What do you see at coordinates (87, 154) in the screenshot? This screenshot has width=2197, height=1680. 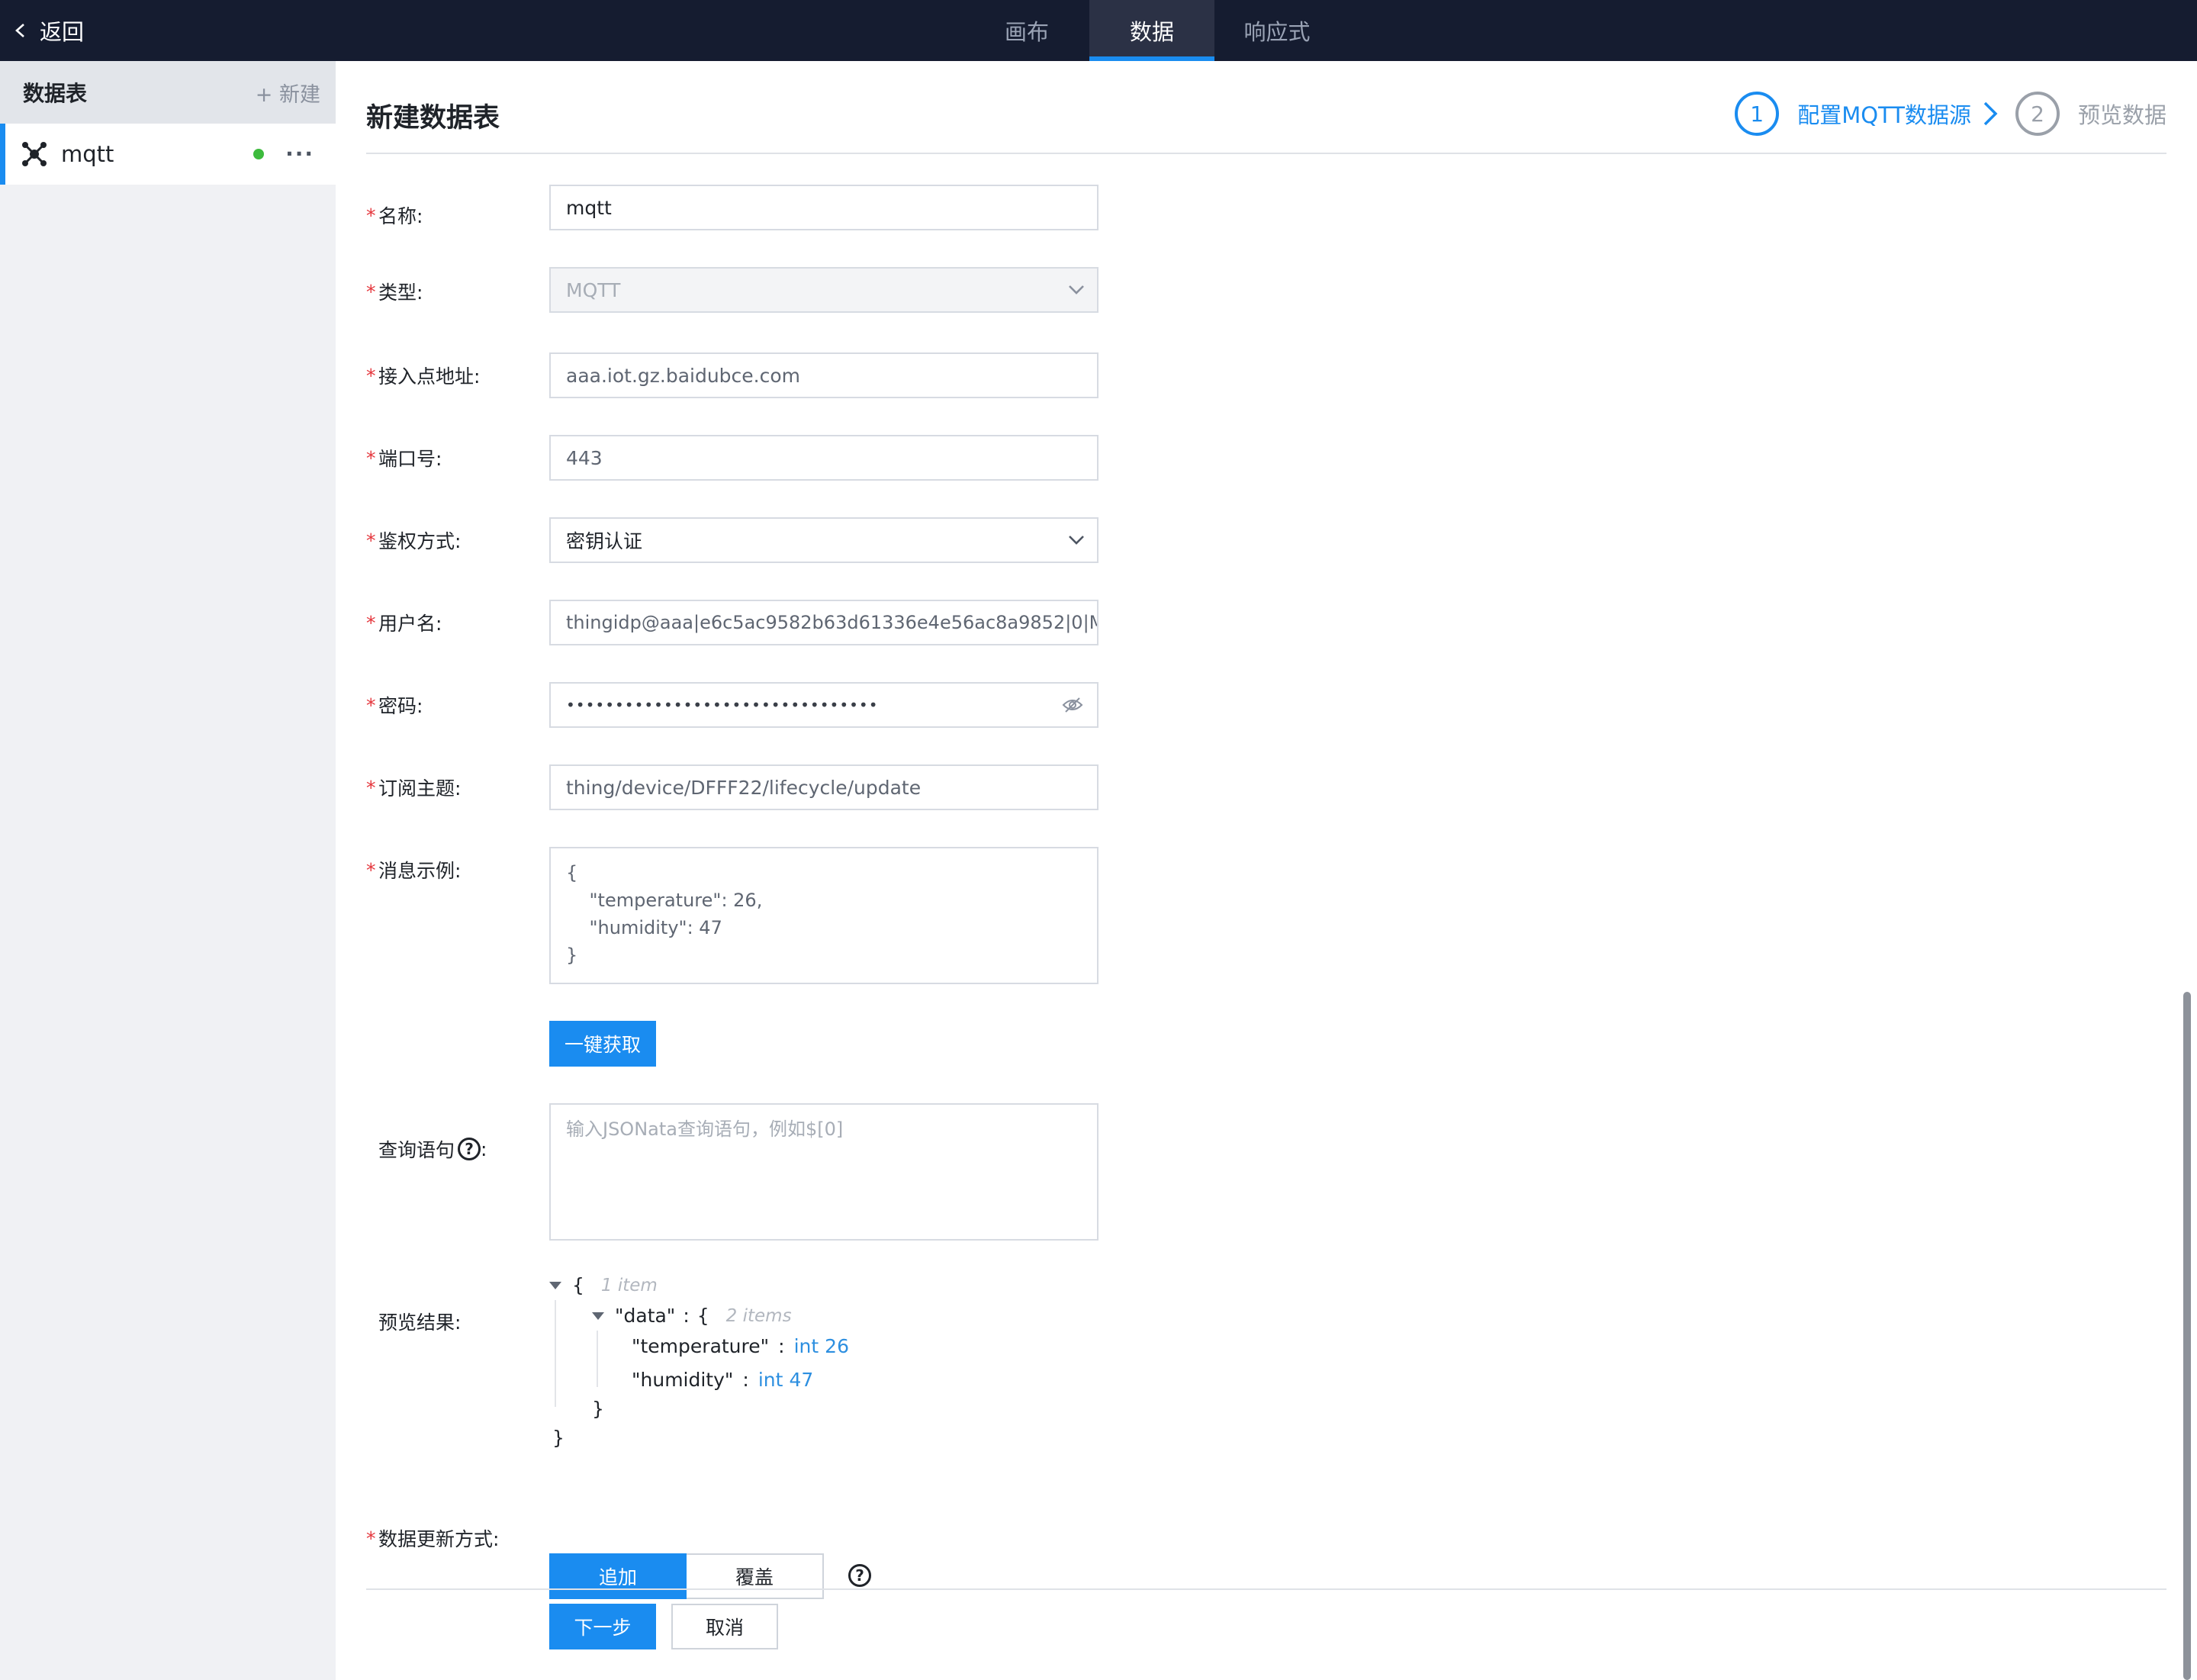 I see `sidebar-item-label: mqtt` at bounding box center [87, 154].